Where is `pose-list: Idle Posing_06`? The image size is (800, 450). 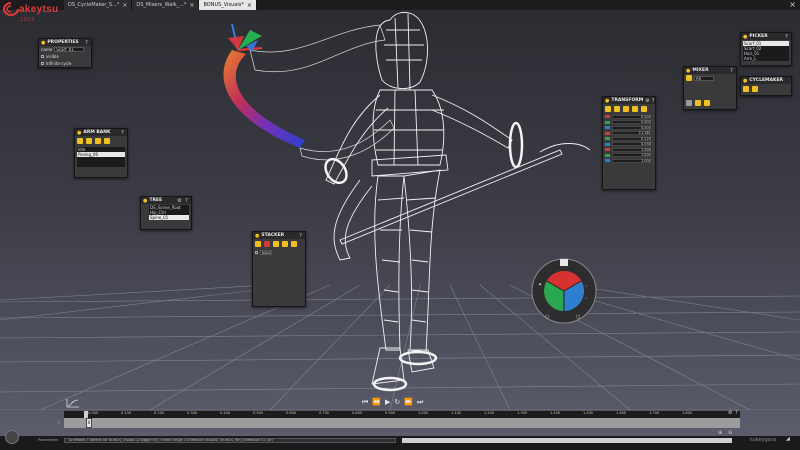
pose-list: Idle Posing_06 is located at coordinates (101, 157).